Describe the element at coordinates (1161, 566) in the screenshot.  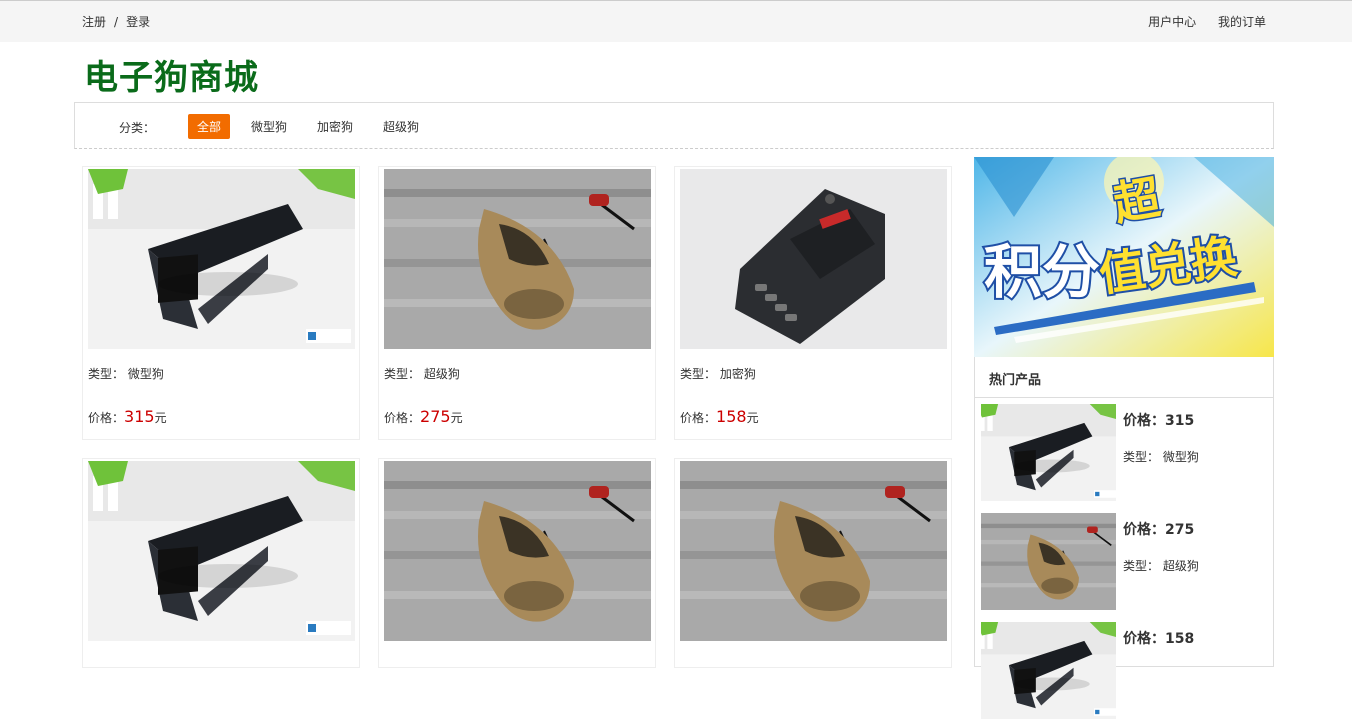
I see `hot-product-type: 类型： 超级狗` at that location.